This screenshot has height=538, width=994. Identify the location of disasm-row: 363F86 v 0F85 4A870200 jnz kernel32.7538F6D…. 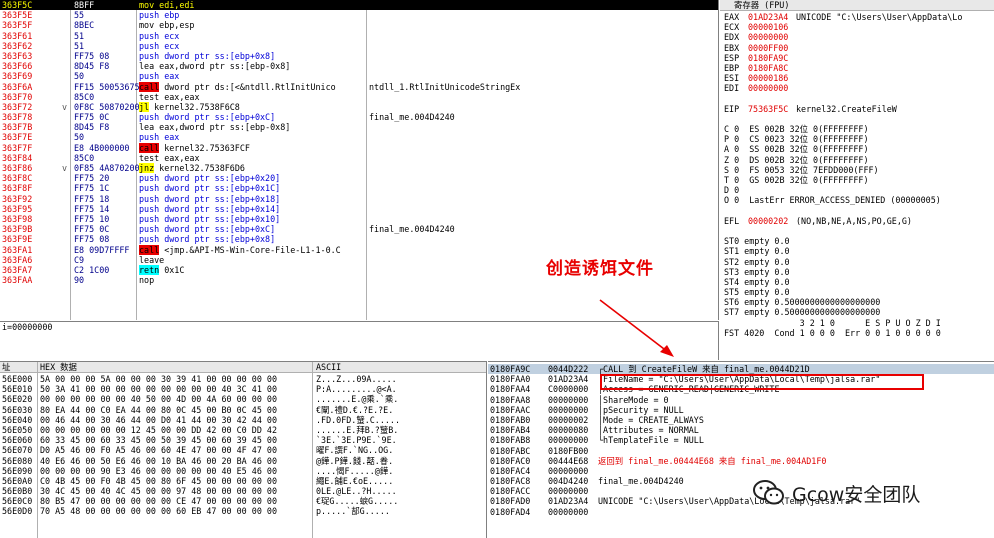
(359, 168).